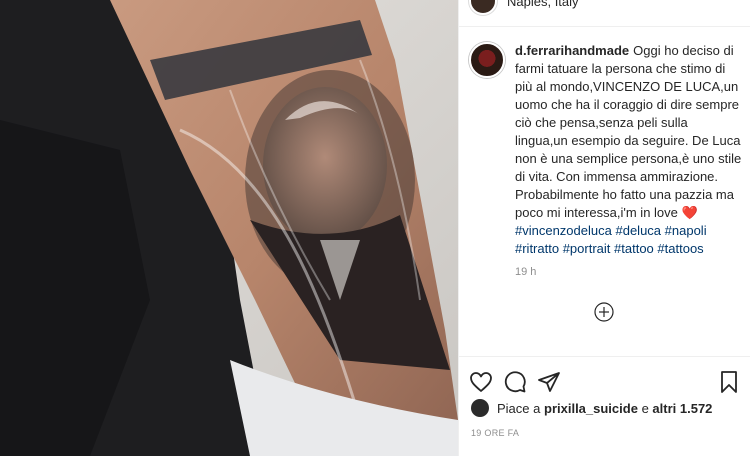 Image resolution: width=750 pixels, height=456 pixels. I want to click on likes-summary: Piace a prixilla_suicide e altri 1.572, so click(591, 408).